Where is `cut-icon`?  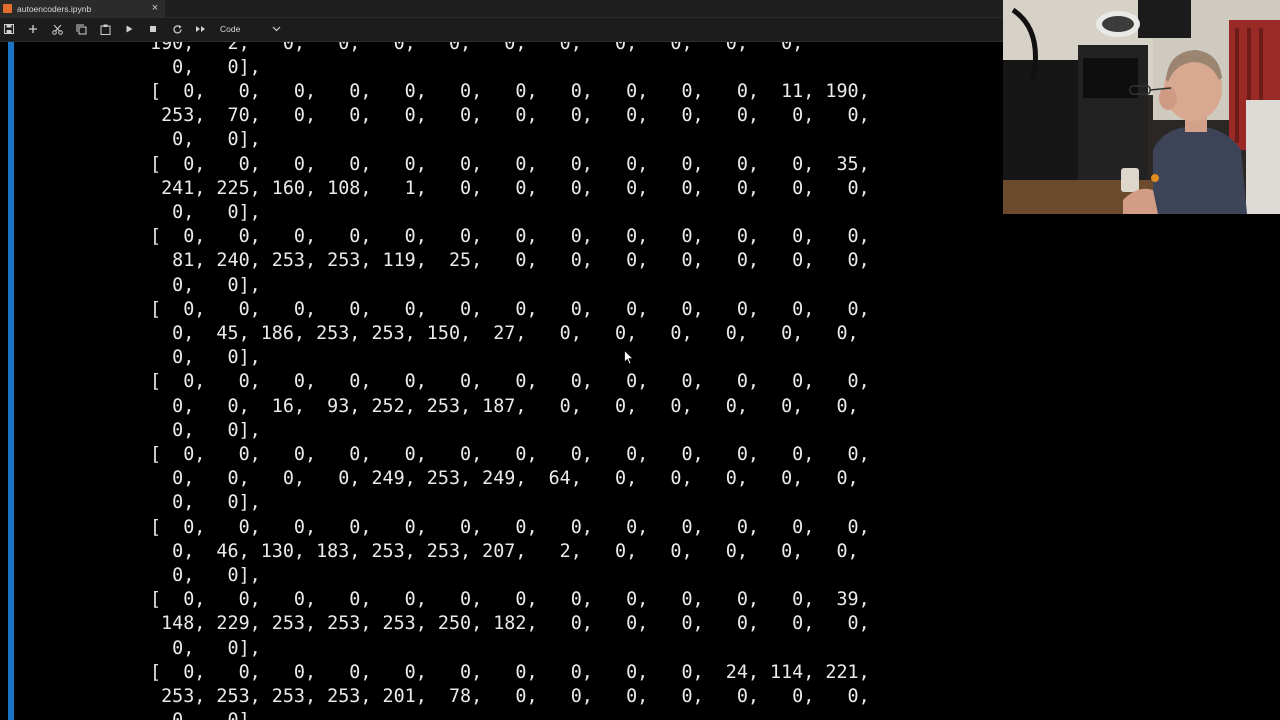 cut-icon is located at coordinates (57, 29).